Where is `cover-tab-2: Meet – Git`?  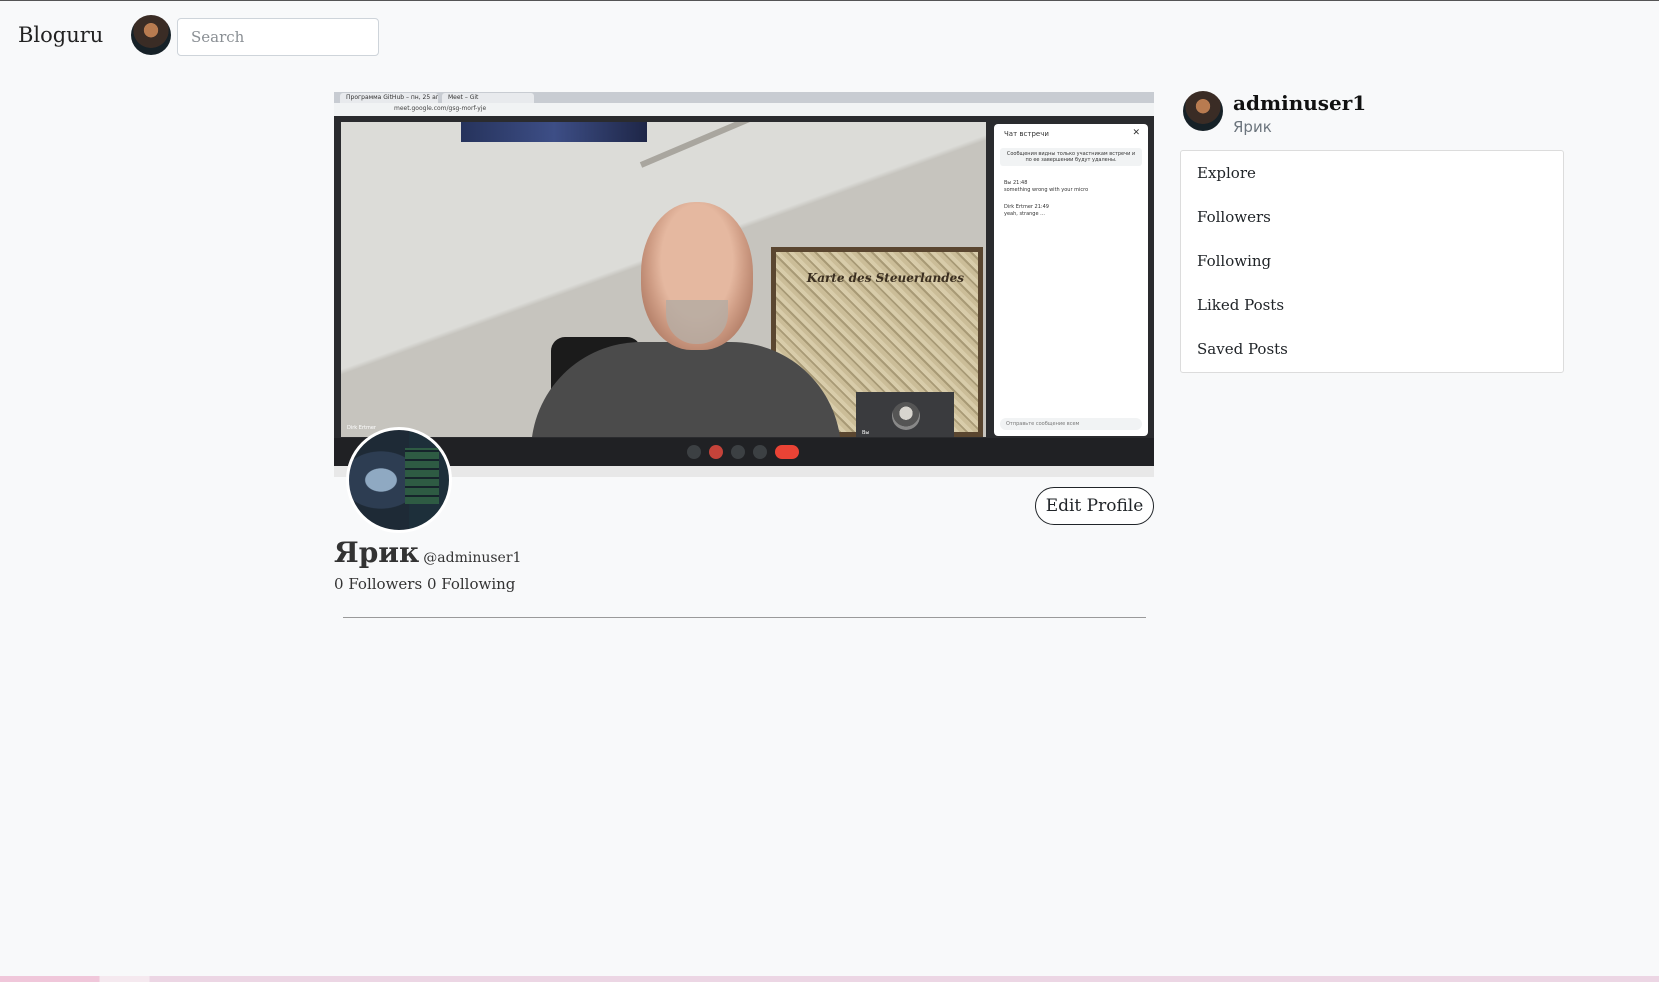
cover-tab-2: Meet – Git is located at coordinates (488, 98).